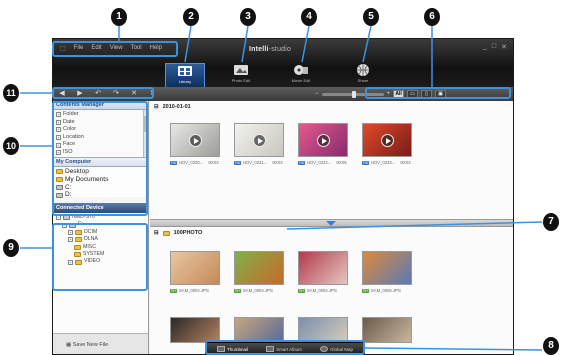  Describe the element at coordinates (301, 80) in the screenshot. I see `mode-tab-label: Movie Edit` at that location.